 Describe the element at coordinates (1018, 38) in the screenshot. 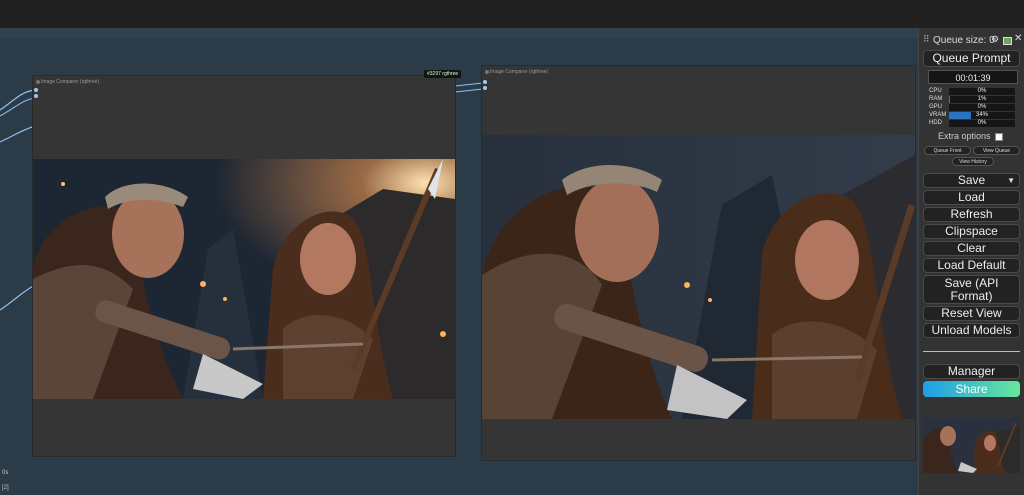

I see `close-icon: ✕` at that location.